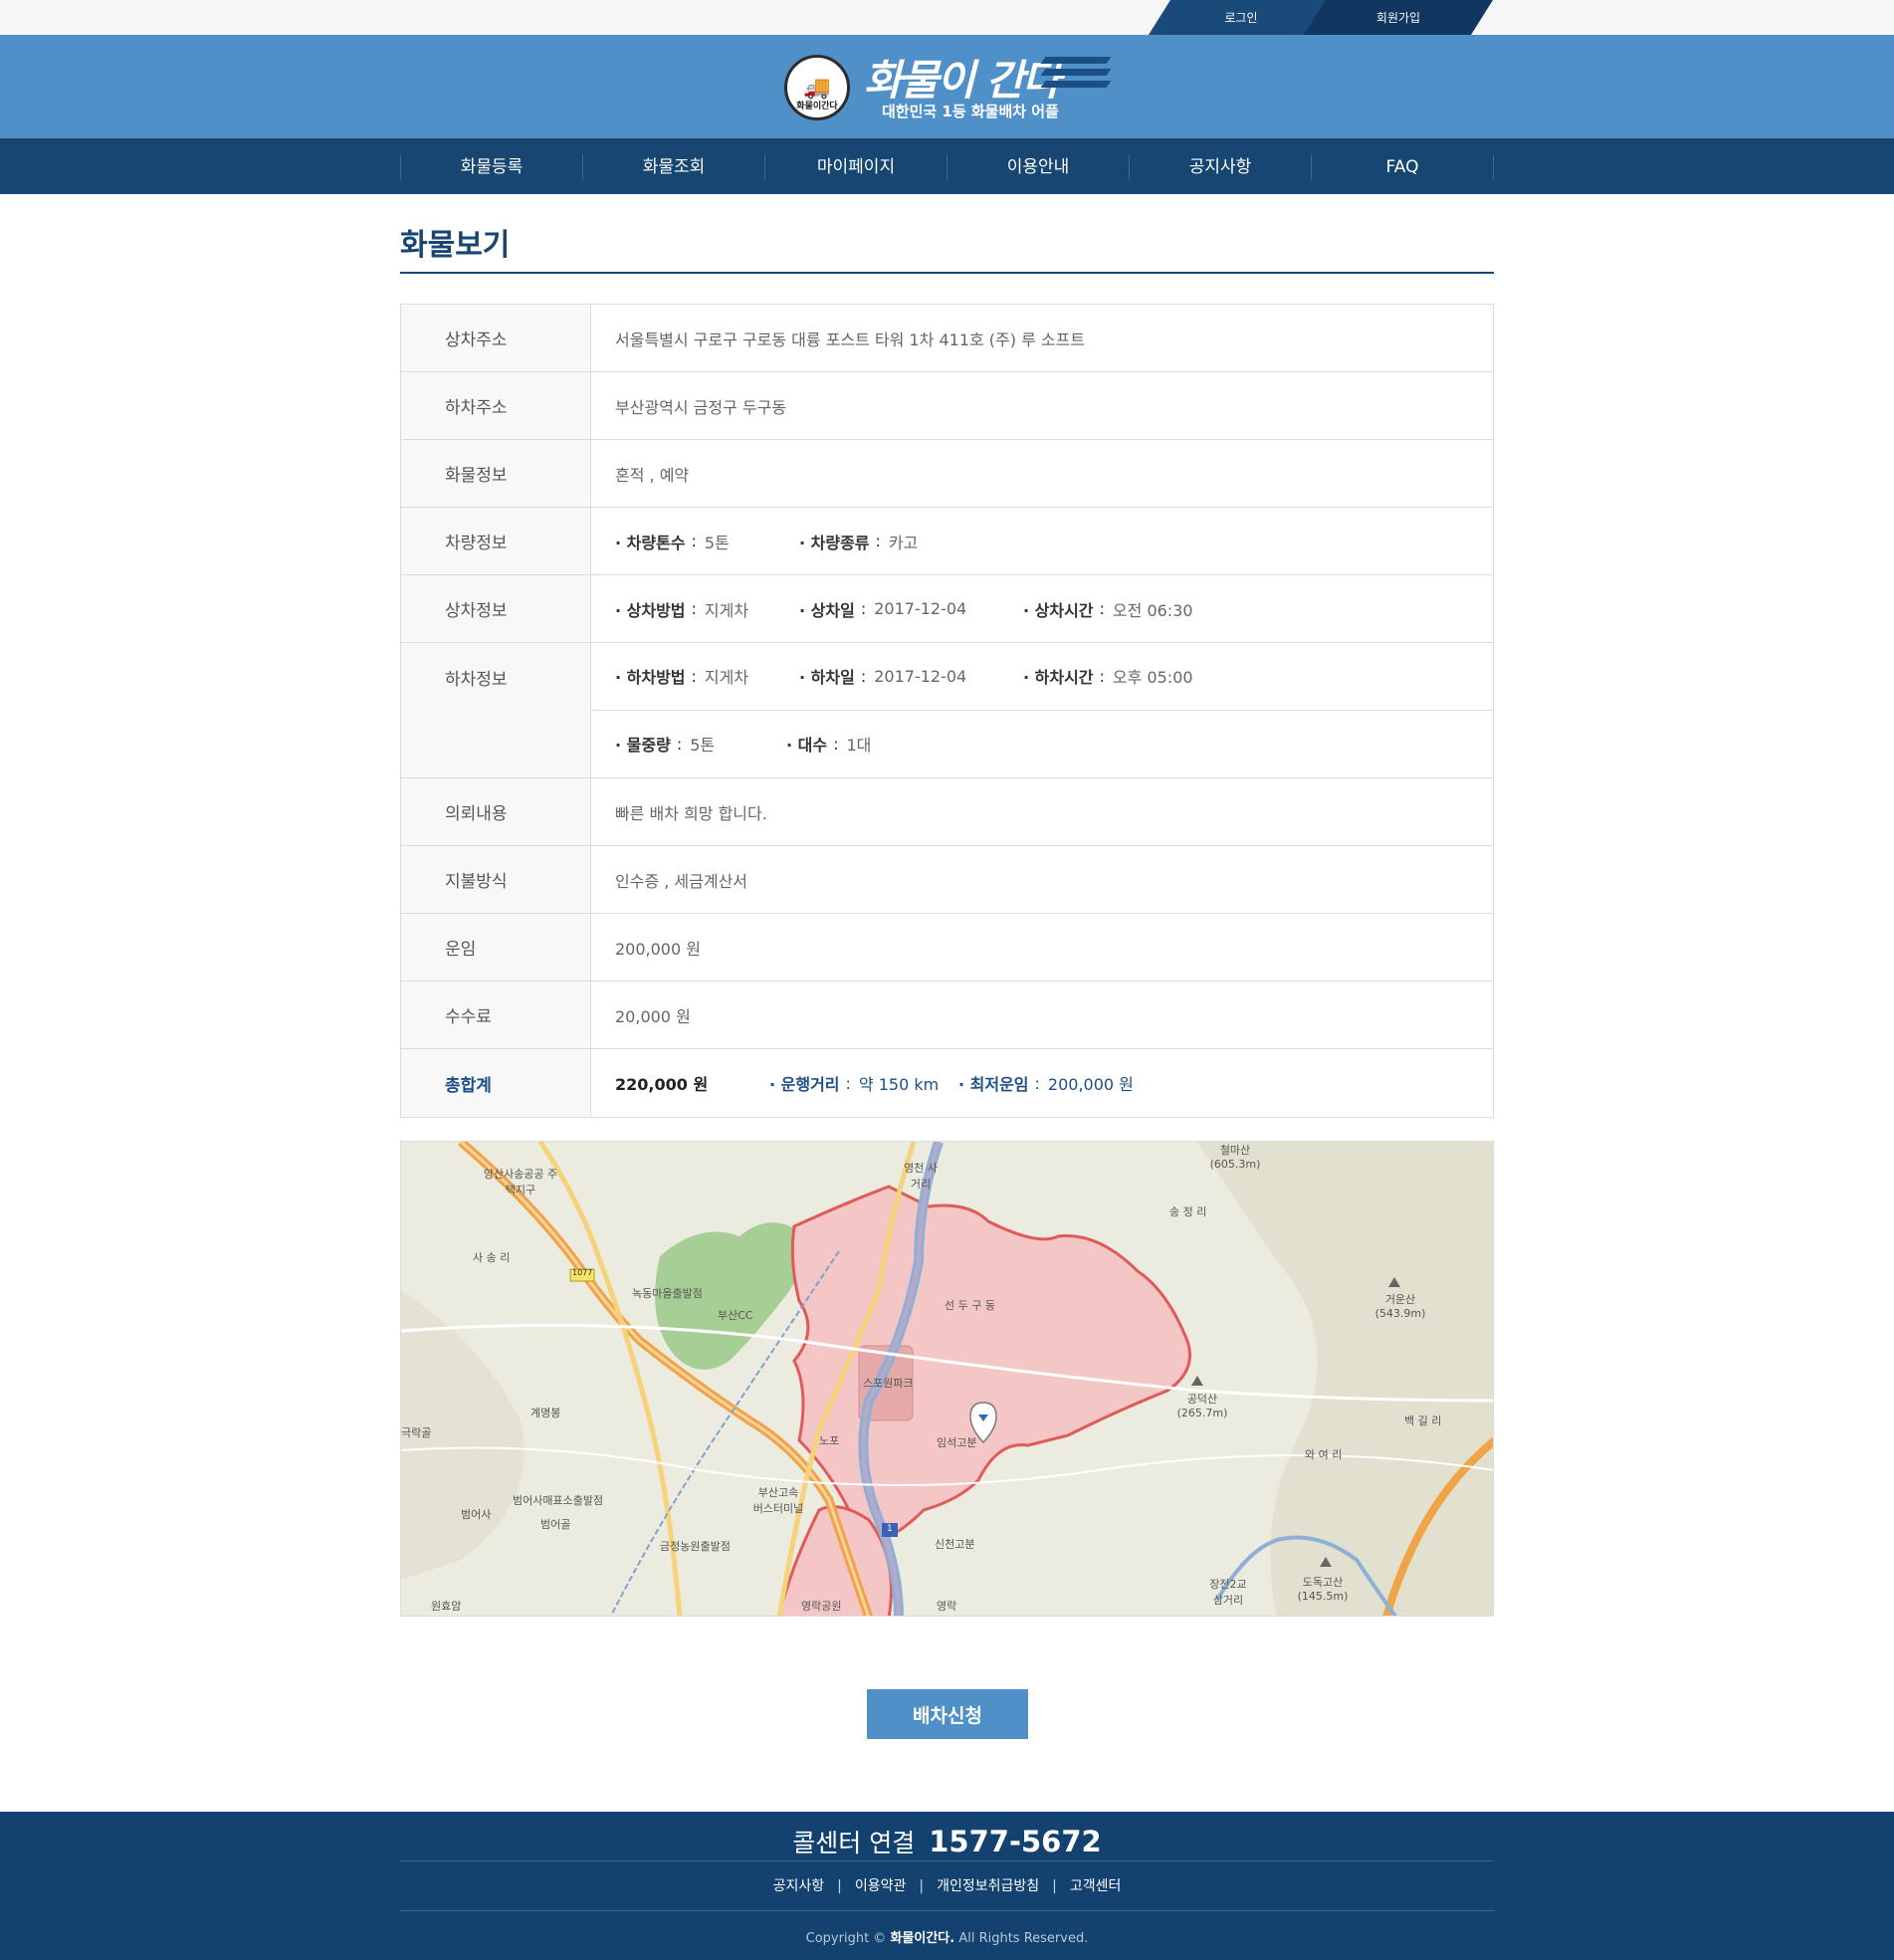 This screenshot has width=1894, height=1960. What do you see at coordinates (1096, 1886) in the screenshot?
I see `footer-link-support: 고객센터` at bounding box center [1096, 1886].